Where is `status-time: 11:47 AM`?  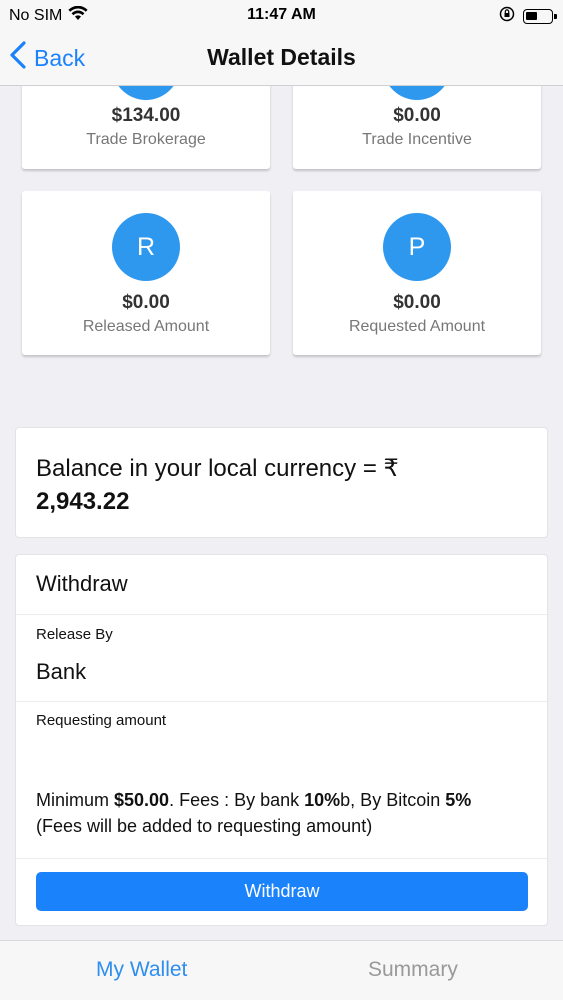 status-time: 11:47 AM is located at coordinates (281, 14).